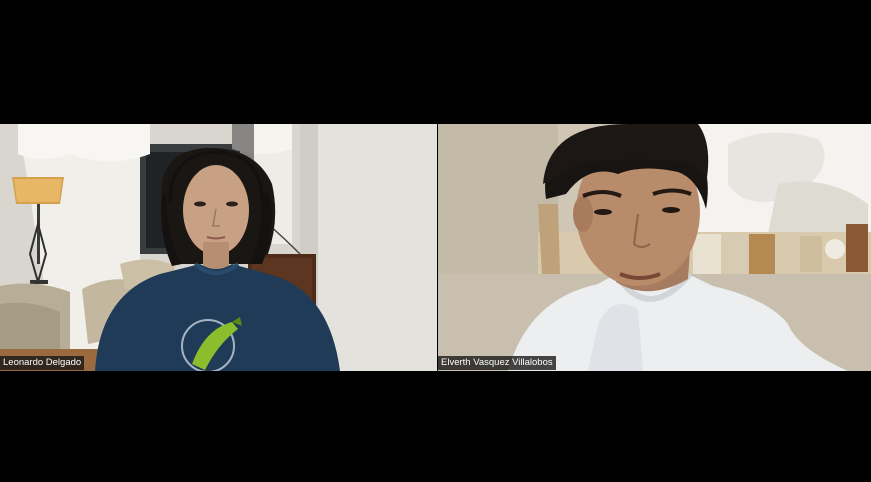 The width and height of the screenshot is (871, 482). I want to click on participant-name-label: Elverth Vasquez Villalobos, so click(497, 363).